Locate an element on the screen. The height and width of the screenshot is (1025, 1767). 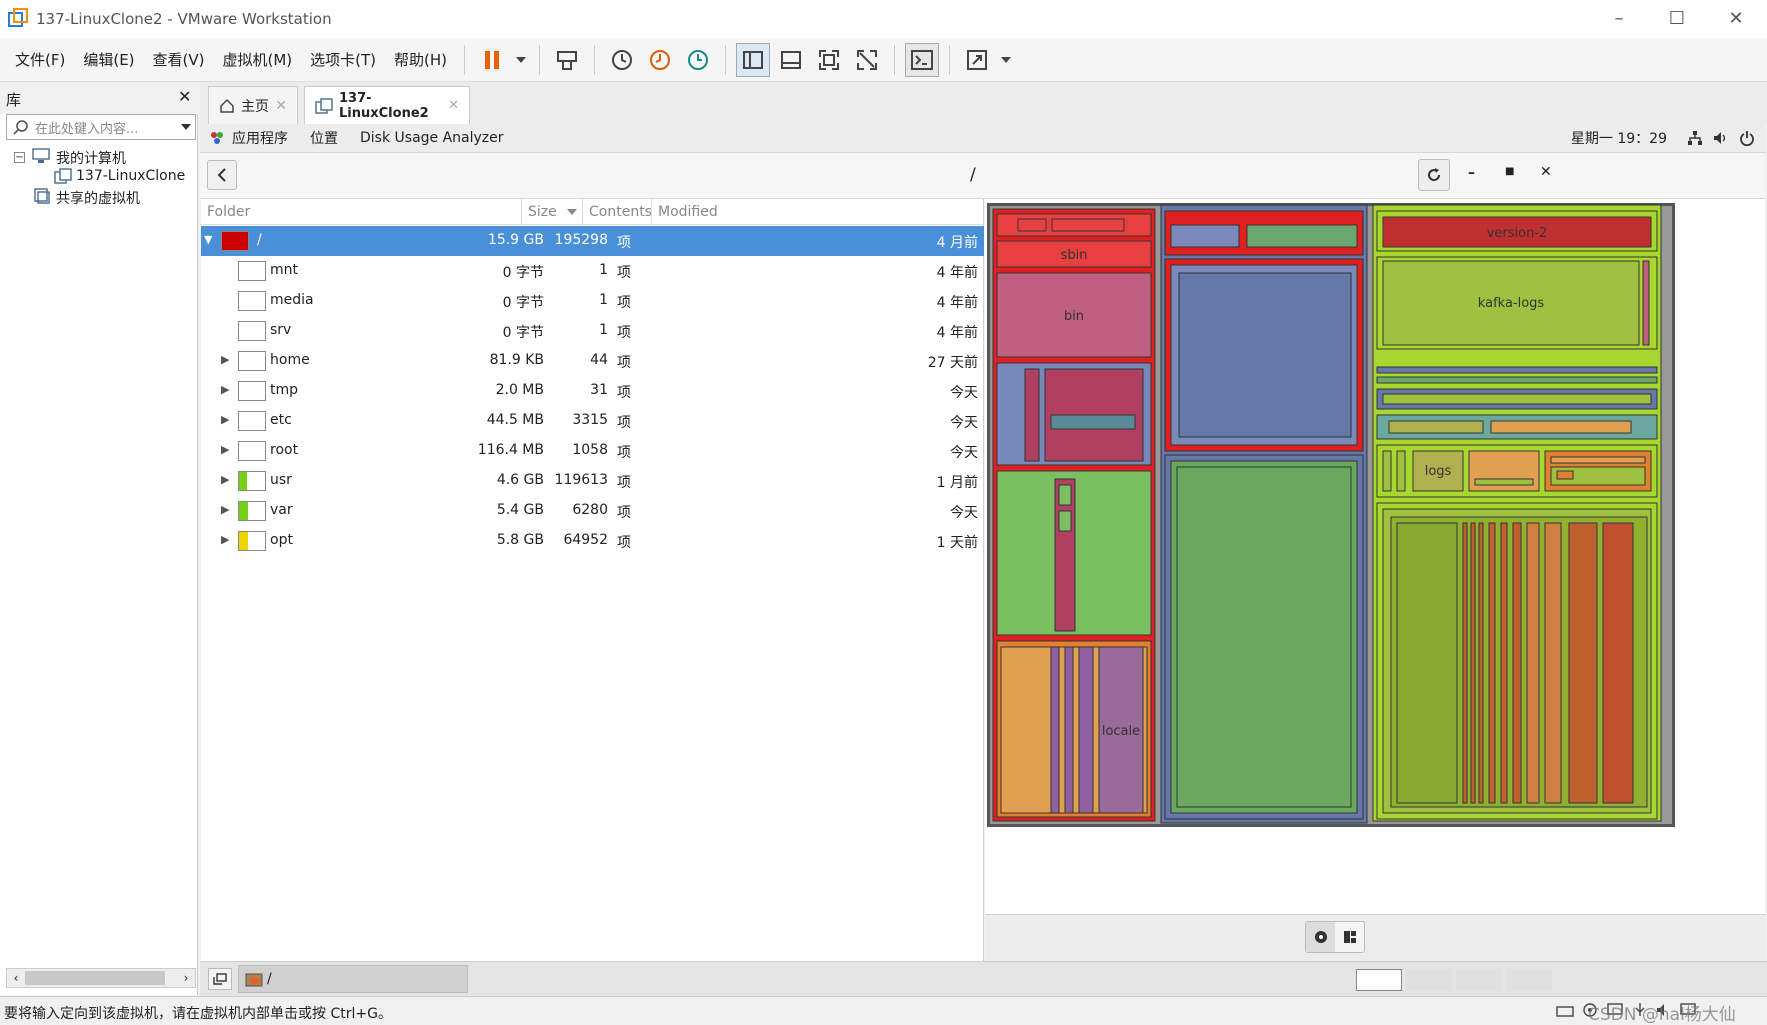
folder-contents: 119613 is located at coordinates (581, 480).